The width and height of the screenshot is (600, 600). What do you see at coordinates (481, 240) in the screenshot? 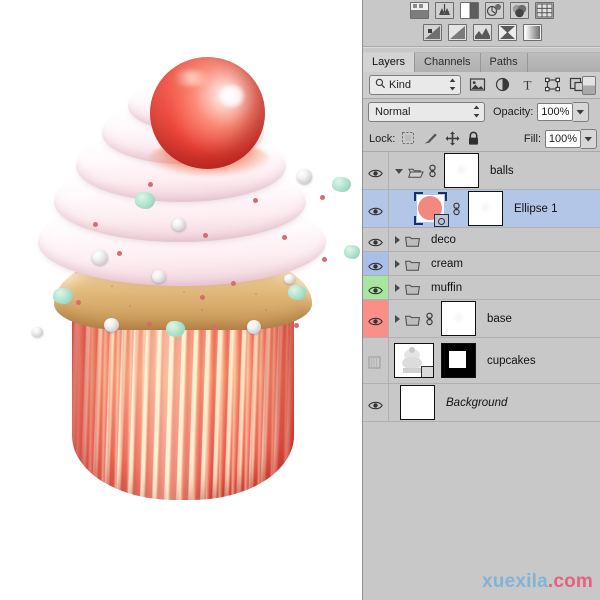
I see `layer-row-deco: deco` at bounding box center [481, 240].